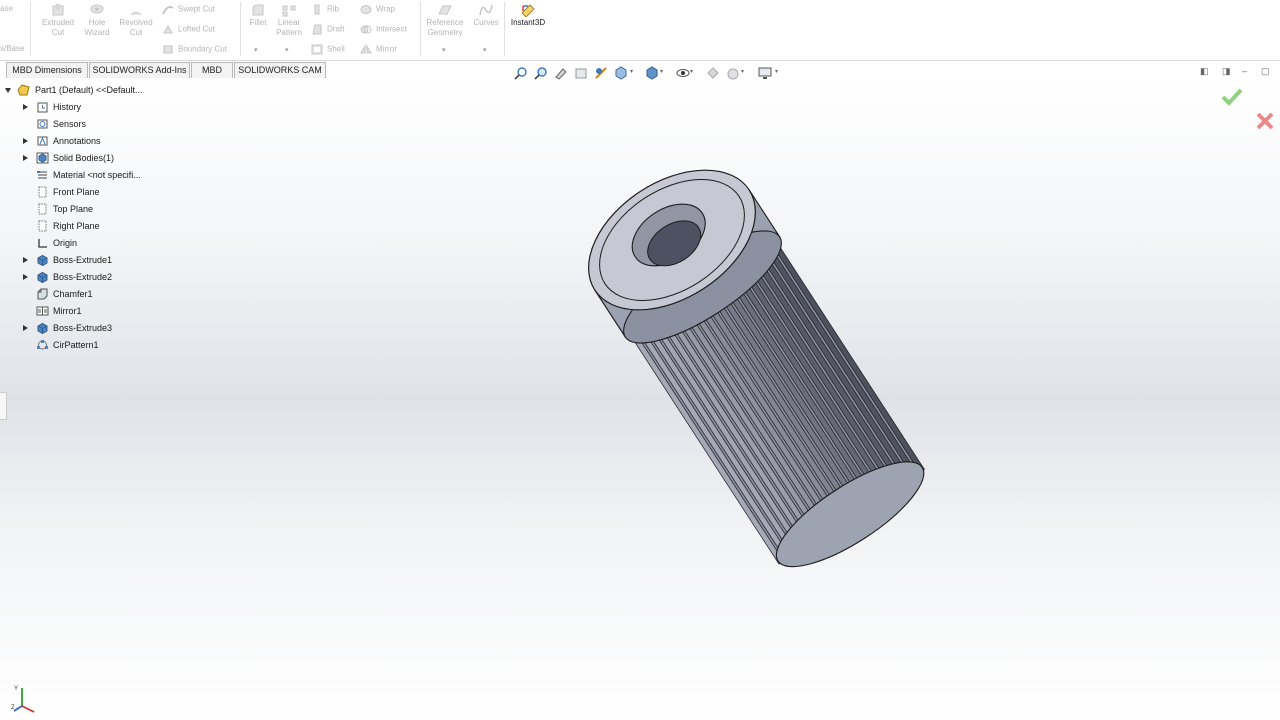  Describe the element at coordinates (581, 73) in the screenshot. I see `section-view-icon` at that location.